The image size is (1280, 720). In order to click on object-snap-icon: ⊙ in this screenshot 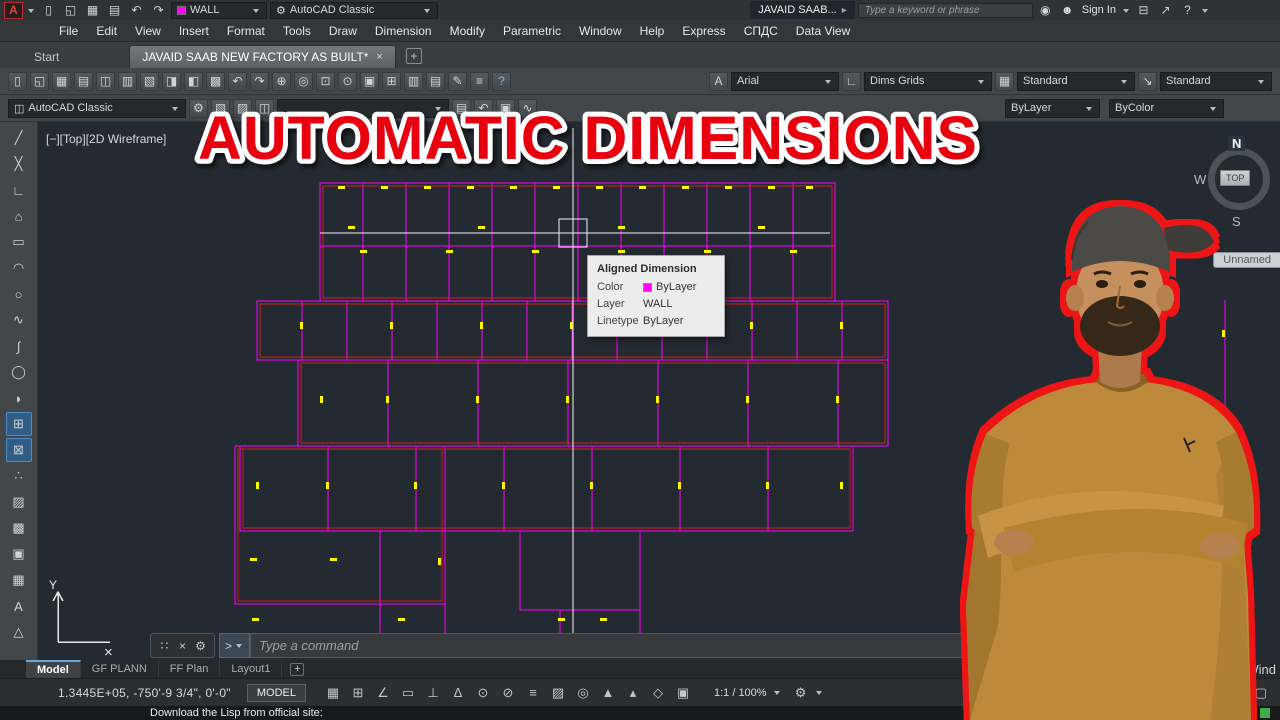, I will do `click(483, 693)`.